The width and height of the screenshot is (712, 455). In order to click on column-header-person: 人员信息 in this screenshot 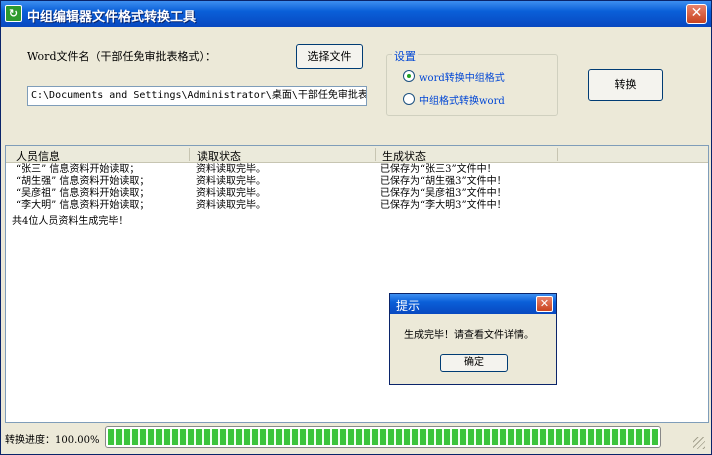, I will do `click(38, 156)`.